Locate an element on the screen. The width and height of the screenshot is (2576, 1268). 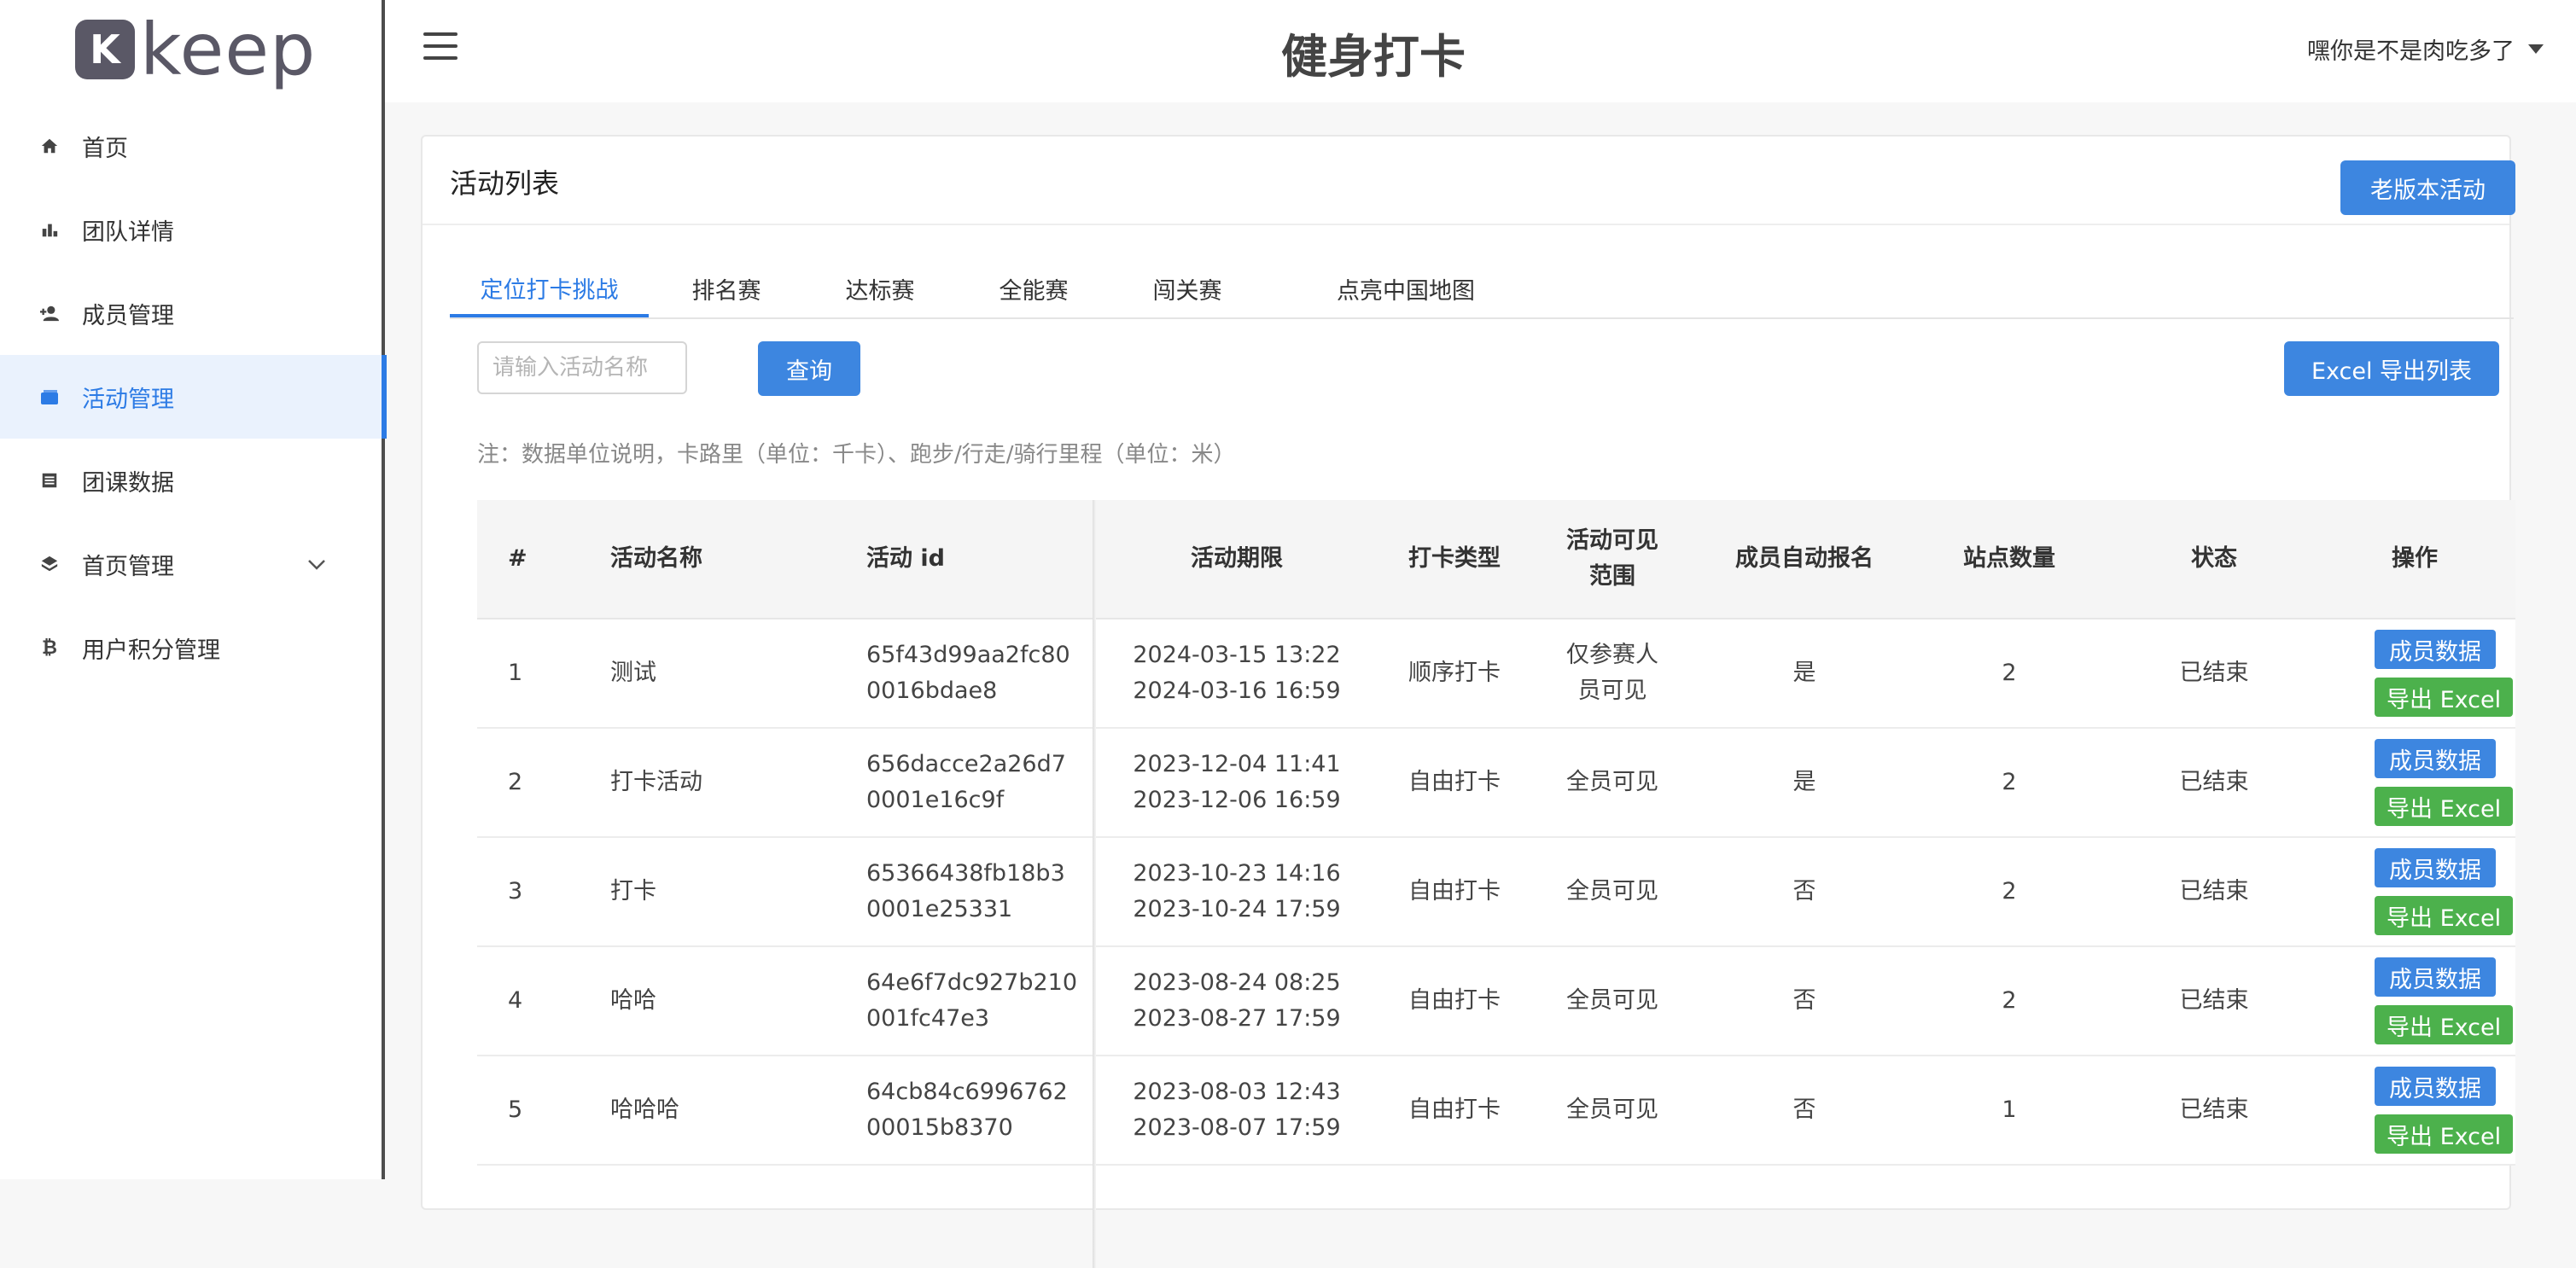
sidebar-item-label: 团课数据 is located at coordinates (128, 483).